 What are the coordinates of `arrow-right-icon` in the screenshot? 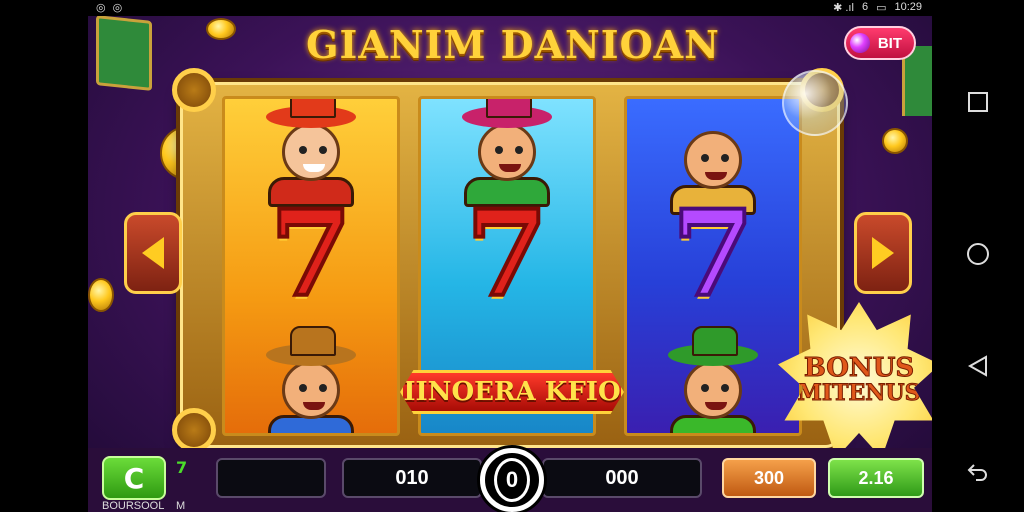 It's located at (883, 253).